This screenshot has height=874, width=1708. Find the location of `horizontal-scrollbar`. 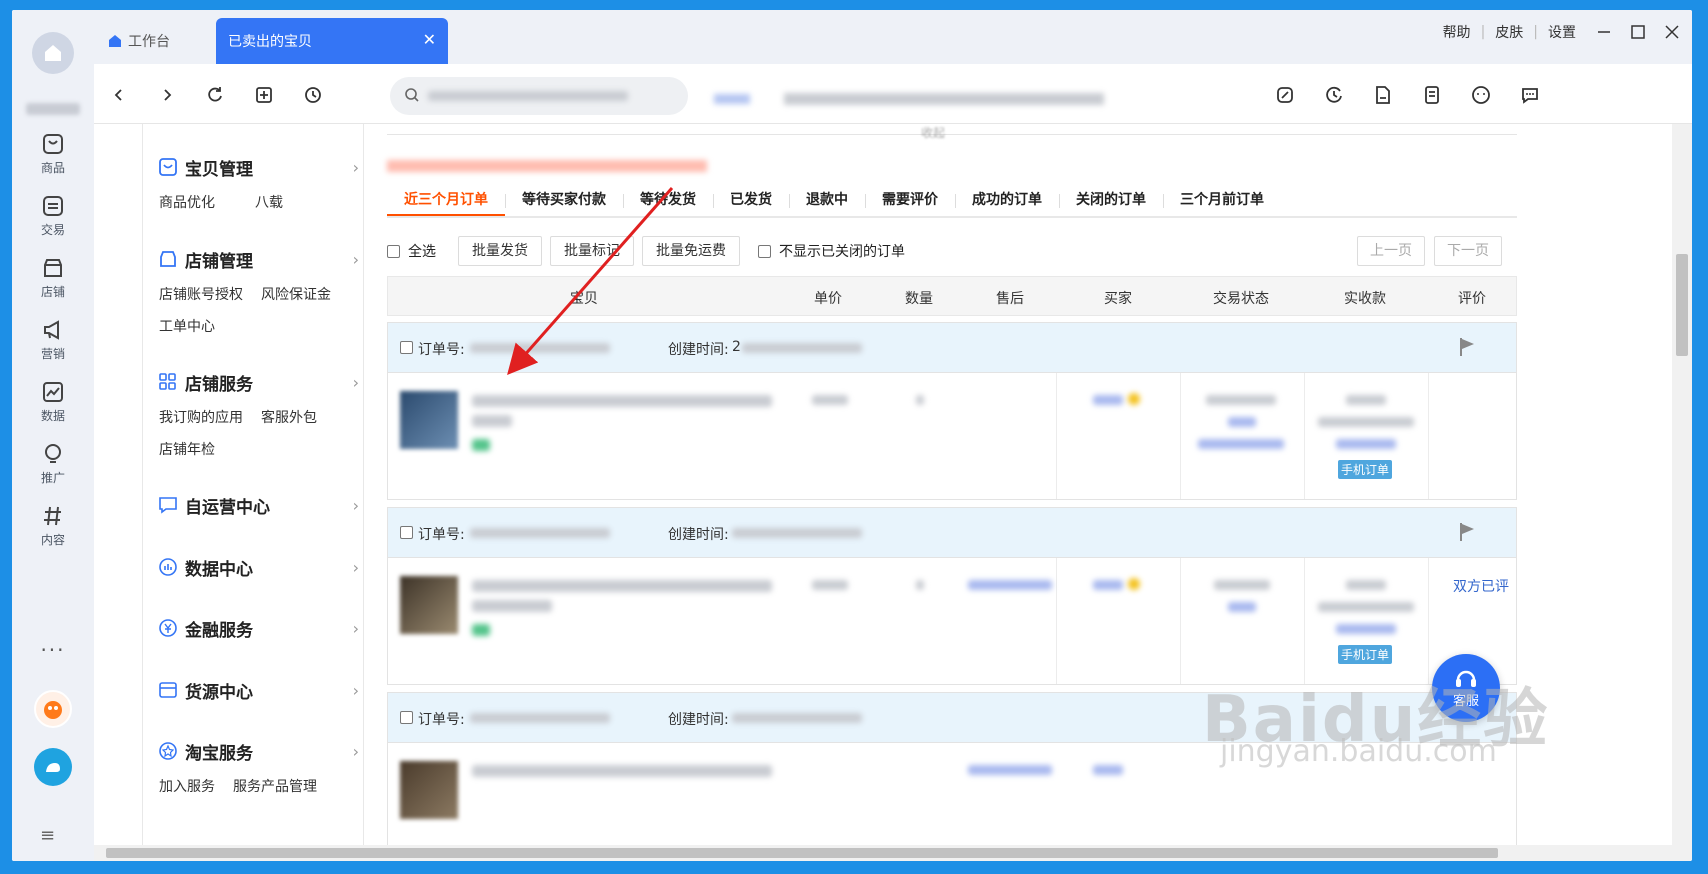

horizontal-scrollbar is located at coordinates (883, 853).